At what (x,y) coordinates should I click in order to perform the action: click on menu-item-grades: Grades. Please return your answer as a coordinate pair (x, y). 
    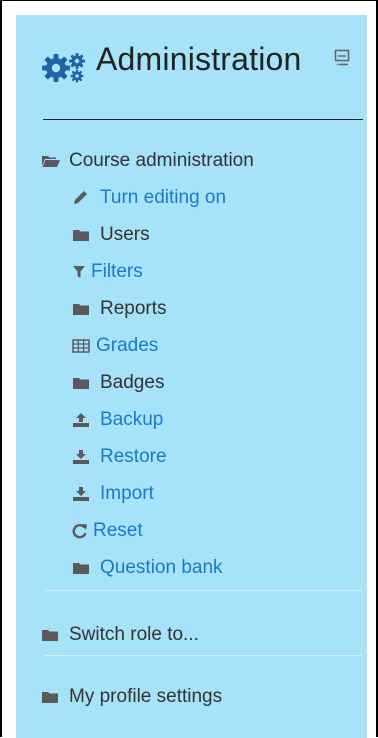
    Looking at the image, I should click on (115, 346).